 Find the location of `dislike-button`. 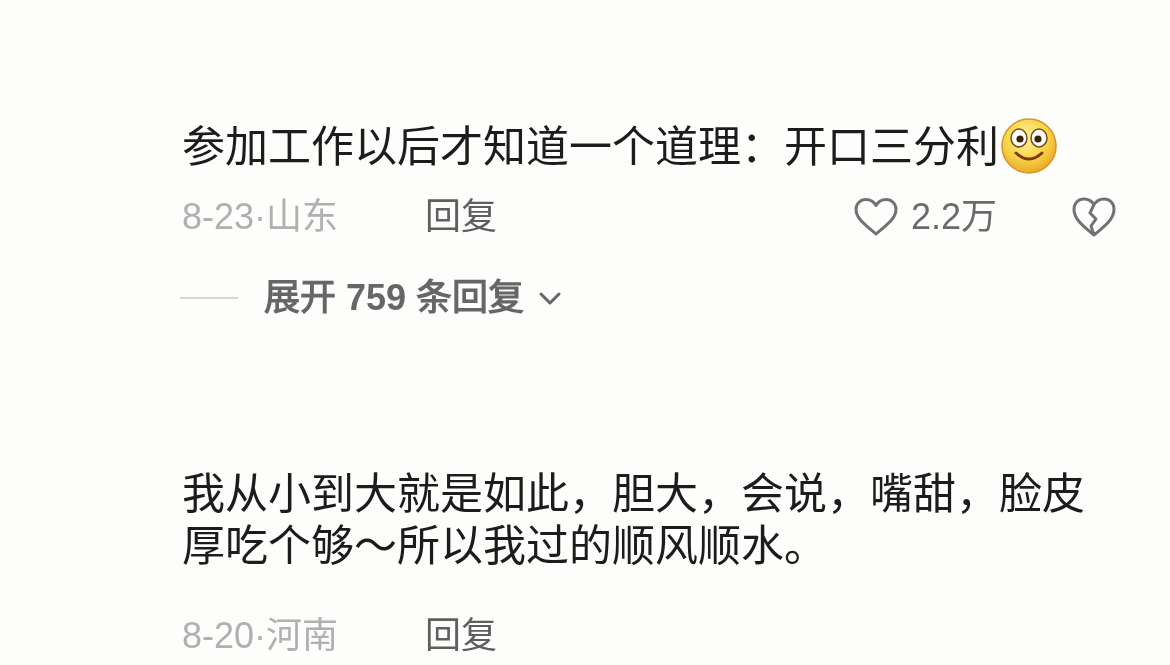

dislike-button is located at coordinates (1094, 217).